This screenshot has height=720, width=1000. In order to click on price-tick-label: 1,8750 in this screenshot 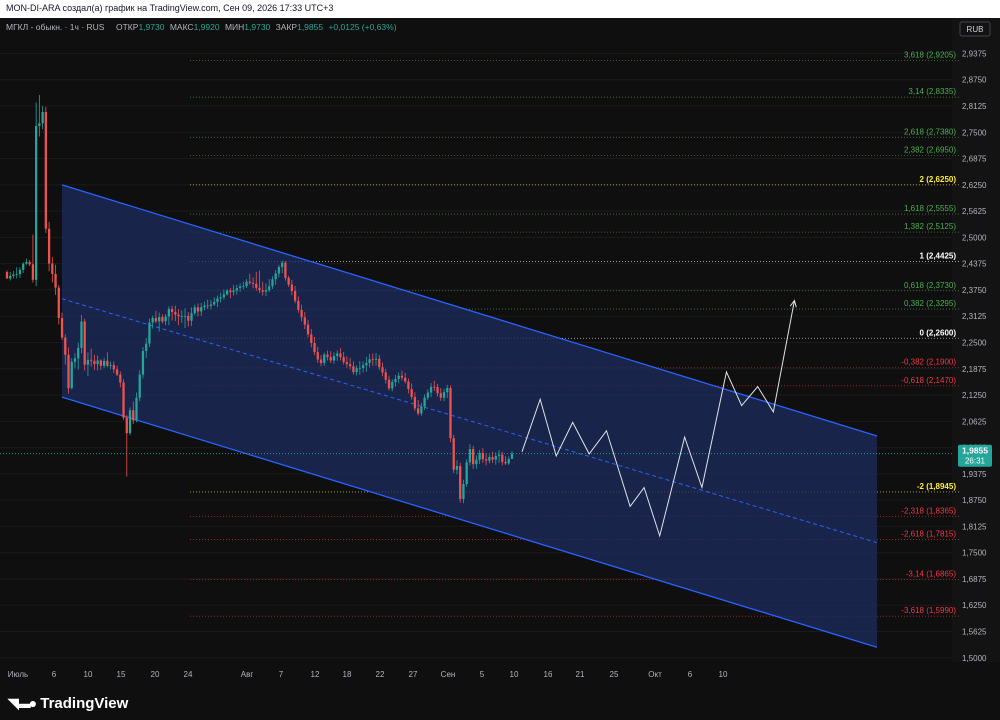, I will do `click(974, 500)`.